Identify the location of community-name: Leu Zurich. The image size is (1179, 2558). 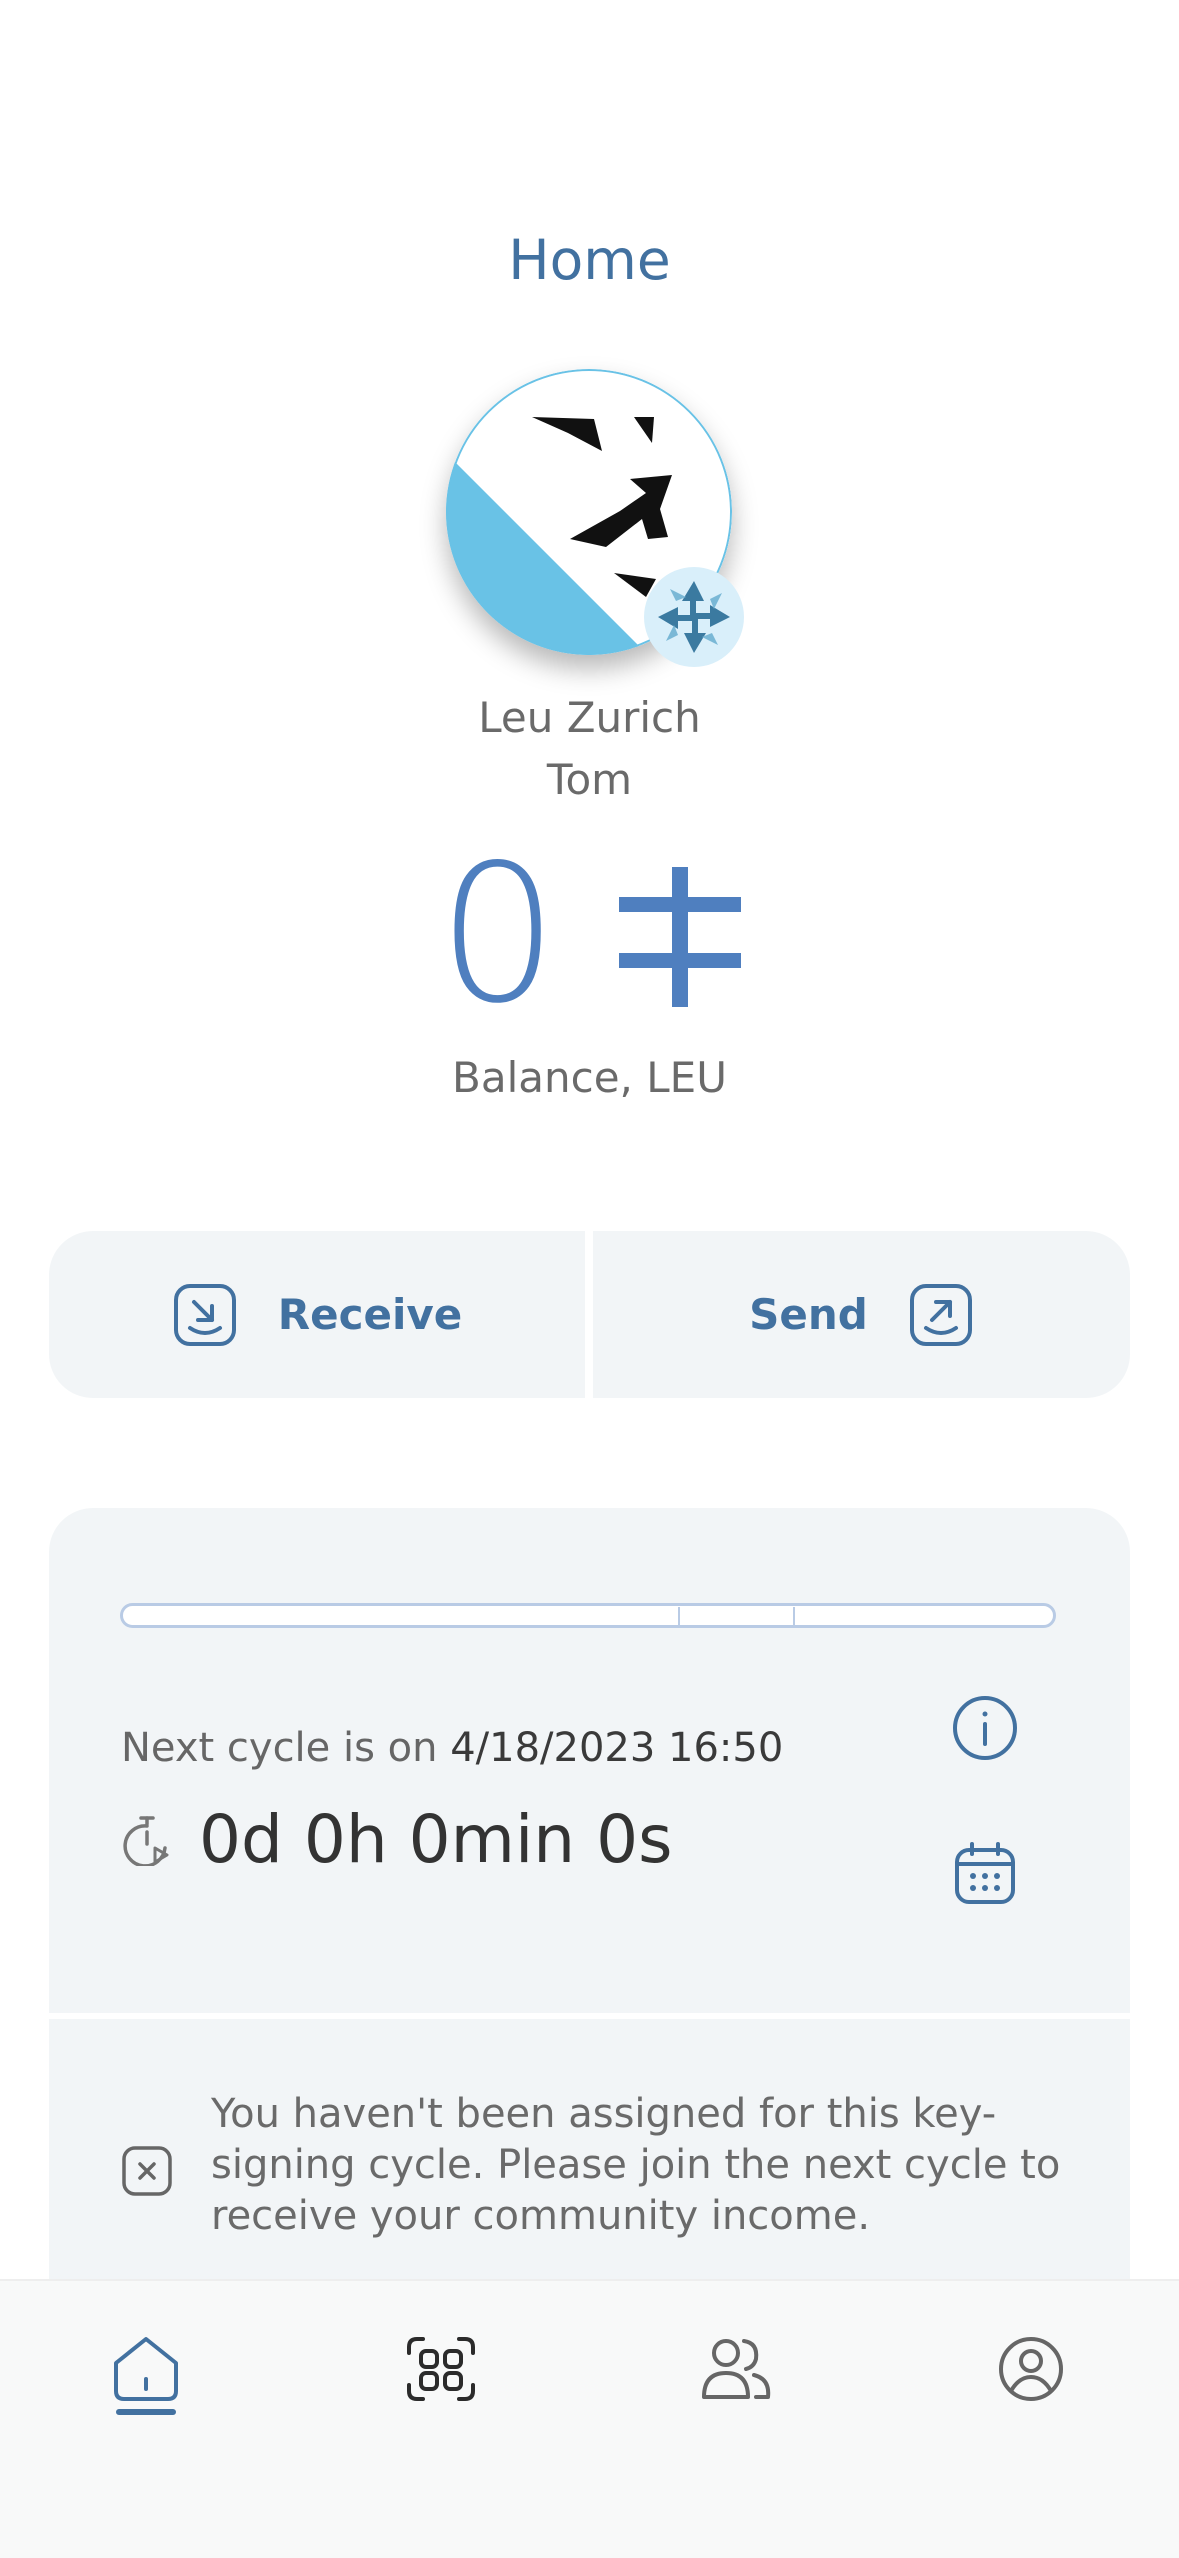
(589, 717).